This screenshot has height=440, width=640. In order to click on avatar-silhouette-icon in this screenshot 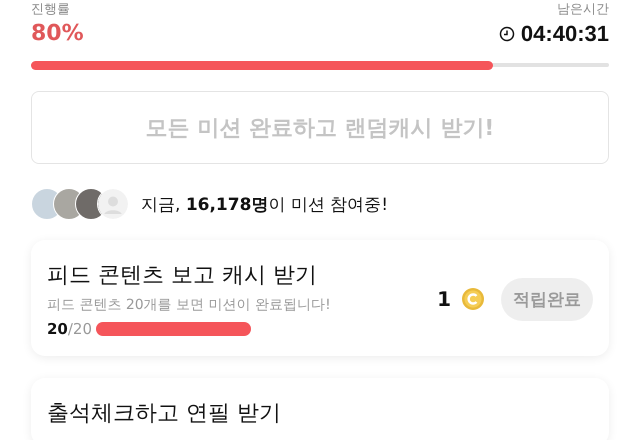, I will do `click(113, 204)`.